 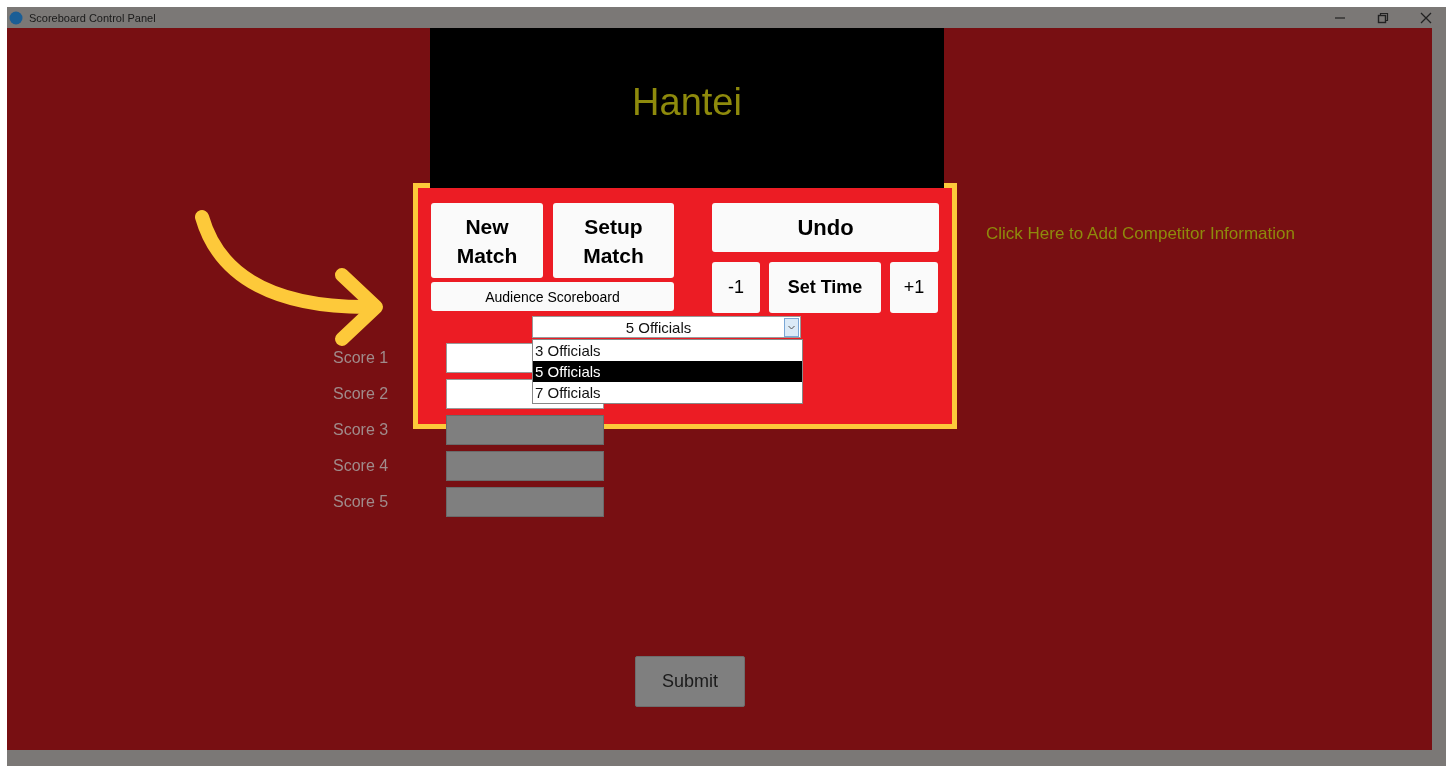 I want to click on audience-scoreboard-button: Audience Scoreboard, so click(x=552, y=296).